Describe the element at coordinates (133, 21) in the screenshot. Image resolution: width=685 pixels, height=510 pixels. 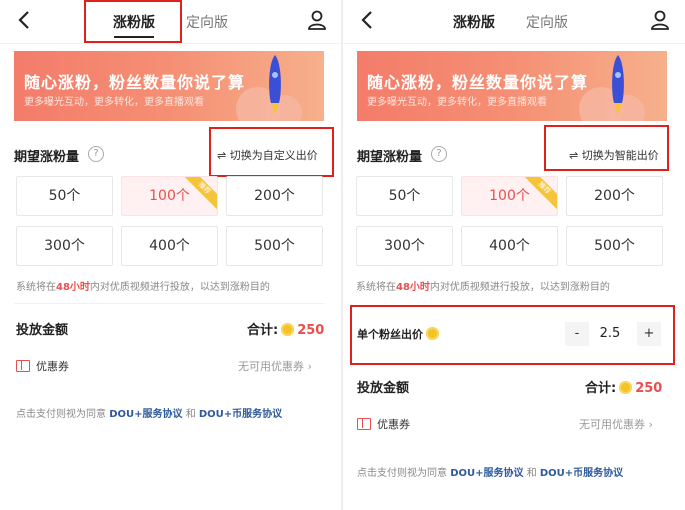
I see `highlight-box-tab` at that location.